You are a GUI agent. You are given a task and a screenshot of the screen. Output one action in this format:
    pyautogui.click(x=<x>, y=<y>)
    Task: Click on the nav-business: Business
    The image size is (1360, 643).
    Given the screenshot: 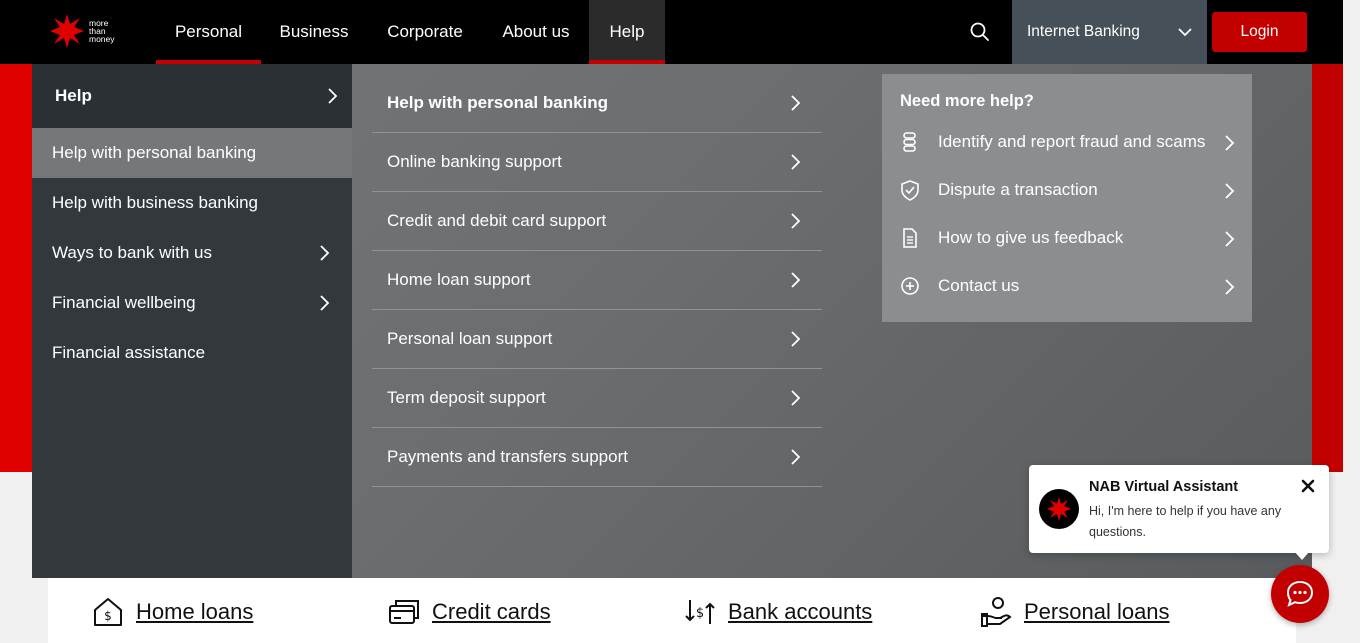 What is the action you would take?
    pyautogui.click(x=314, y=32)
    